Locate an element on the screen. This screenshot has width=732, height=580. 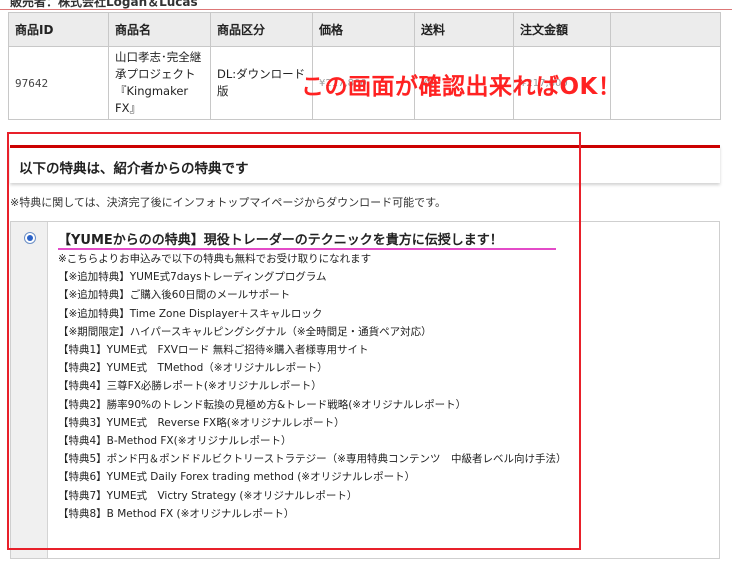
top-divider is located at coordinates (366, 9).